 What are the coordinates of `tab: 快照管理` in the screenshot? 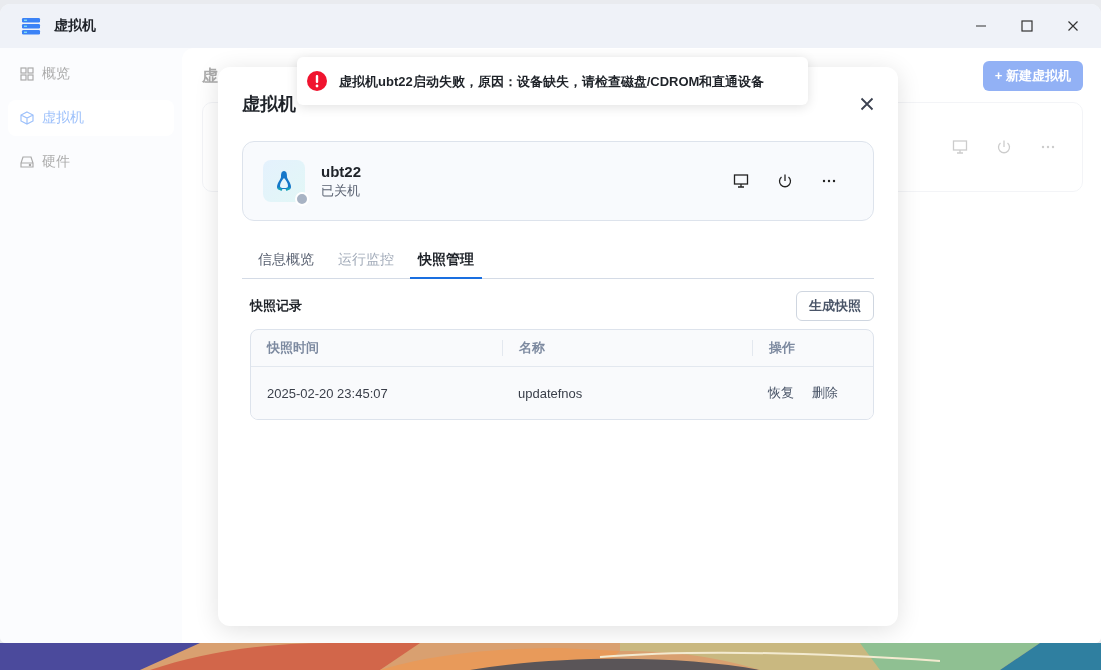 It's located at (446, 262).